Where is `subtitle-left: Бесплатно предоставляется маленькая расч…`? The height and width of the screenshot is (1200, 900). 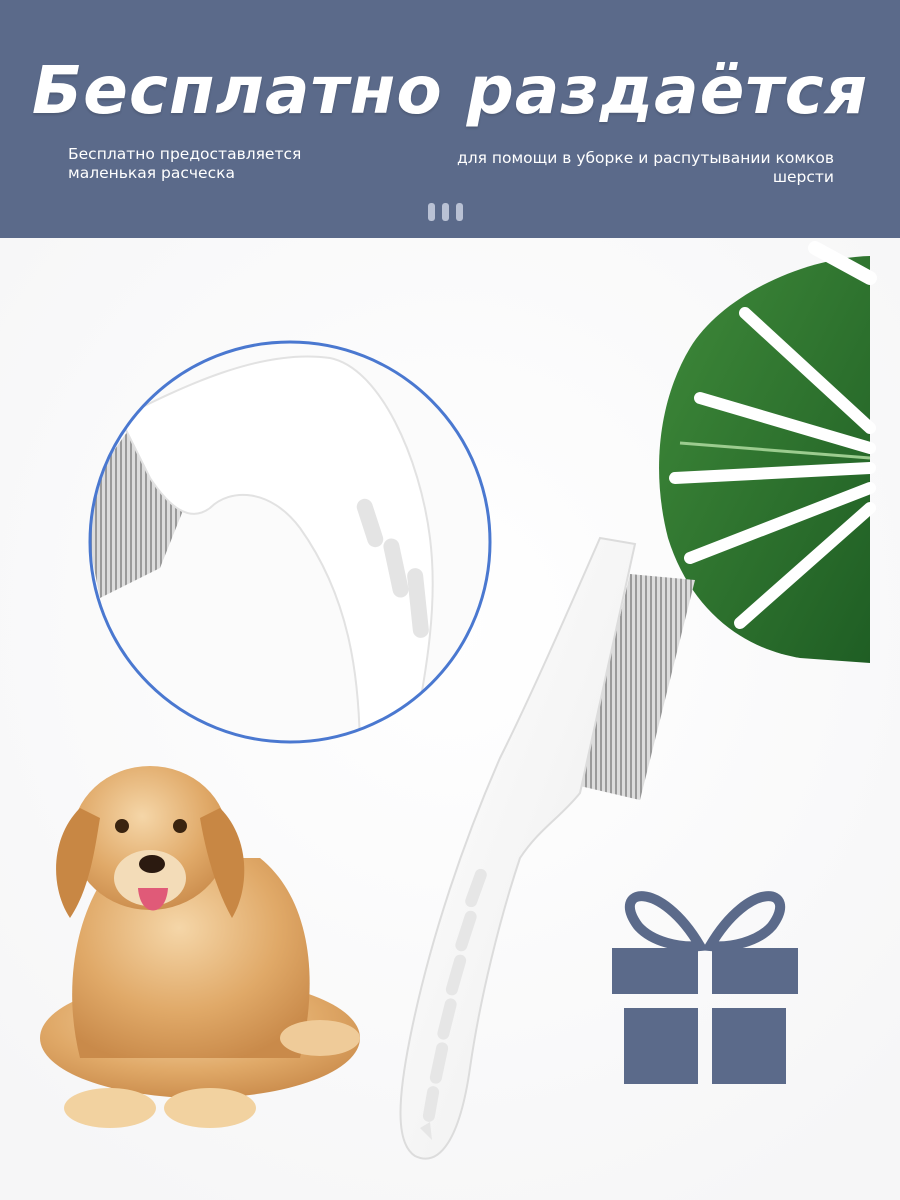
subtitle-left: Бесплатно предоставляется маленькая расч… is located at coordinates (185, 163).